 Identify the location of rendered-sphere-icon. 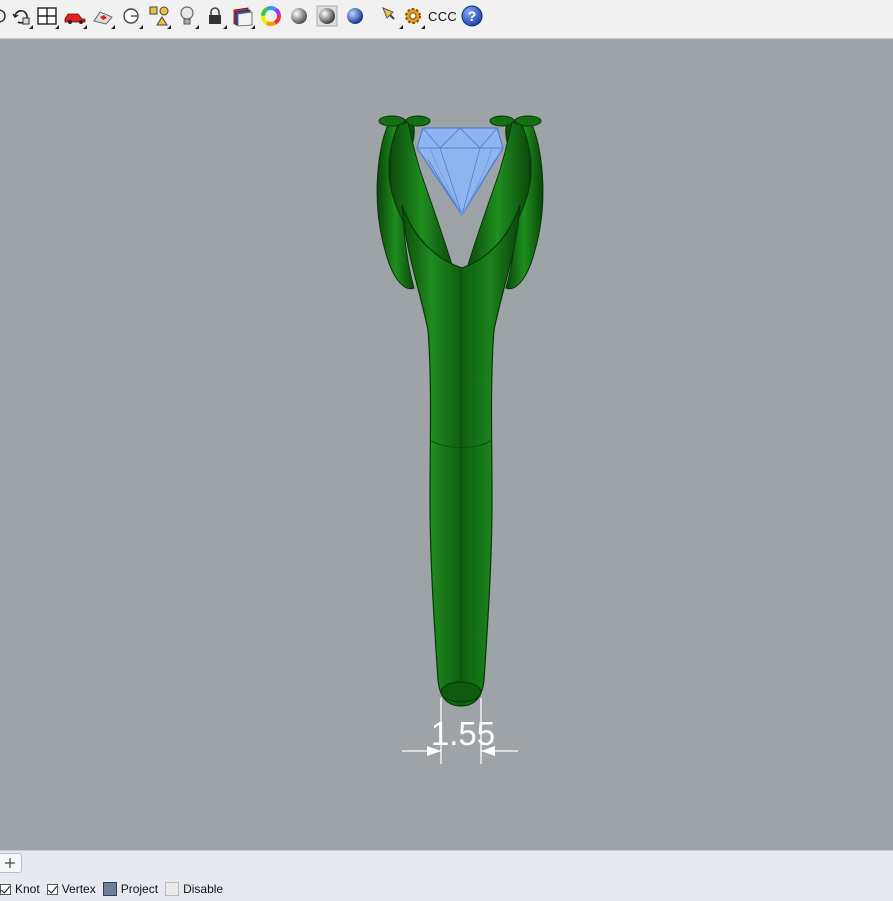
(327, 16).